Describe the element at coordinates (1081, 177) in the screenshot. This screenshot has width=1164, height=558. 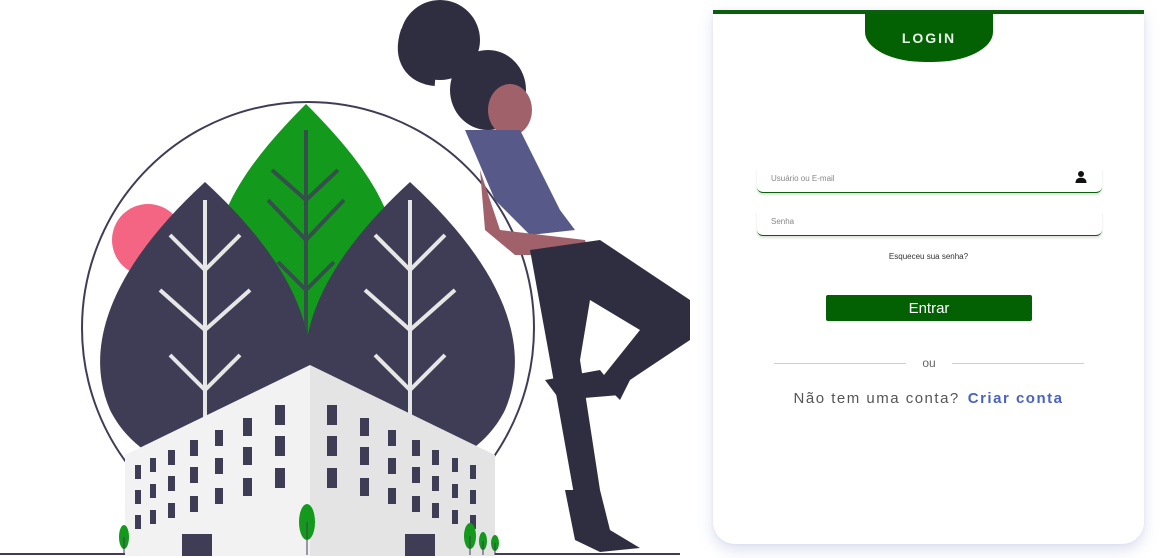
I see `user-icon` at that location.